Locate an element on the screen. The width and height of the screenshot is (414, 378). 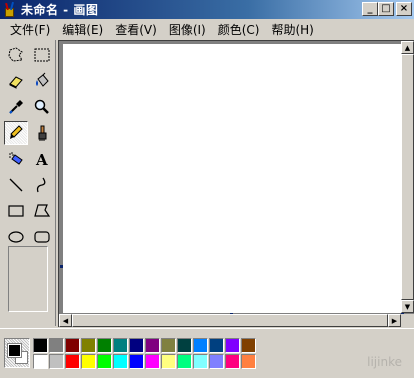
magnifier-icon is located at coordinates (41, 106).